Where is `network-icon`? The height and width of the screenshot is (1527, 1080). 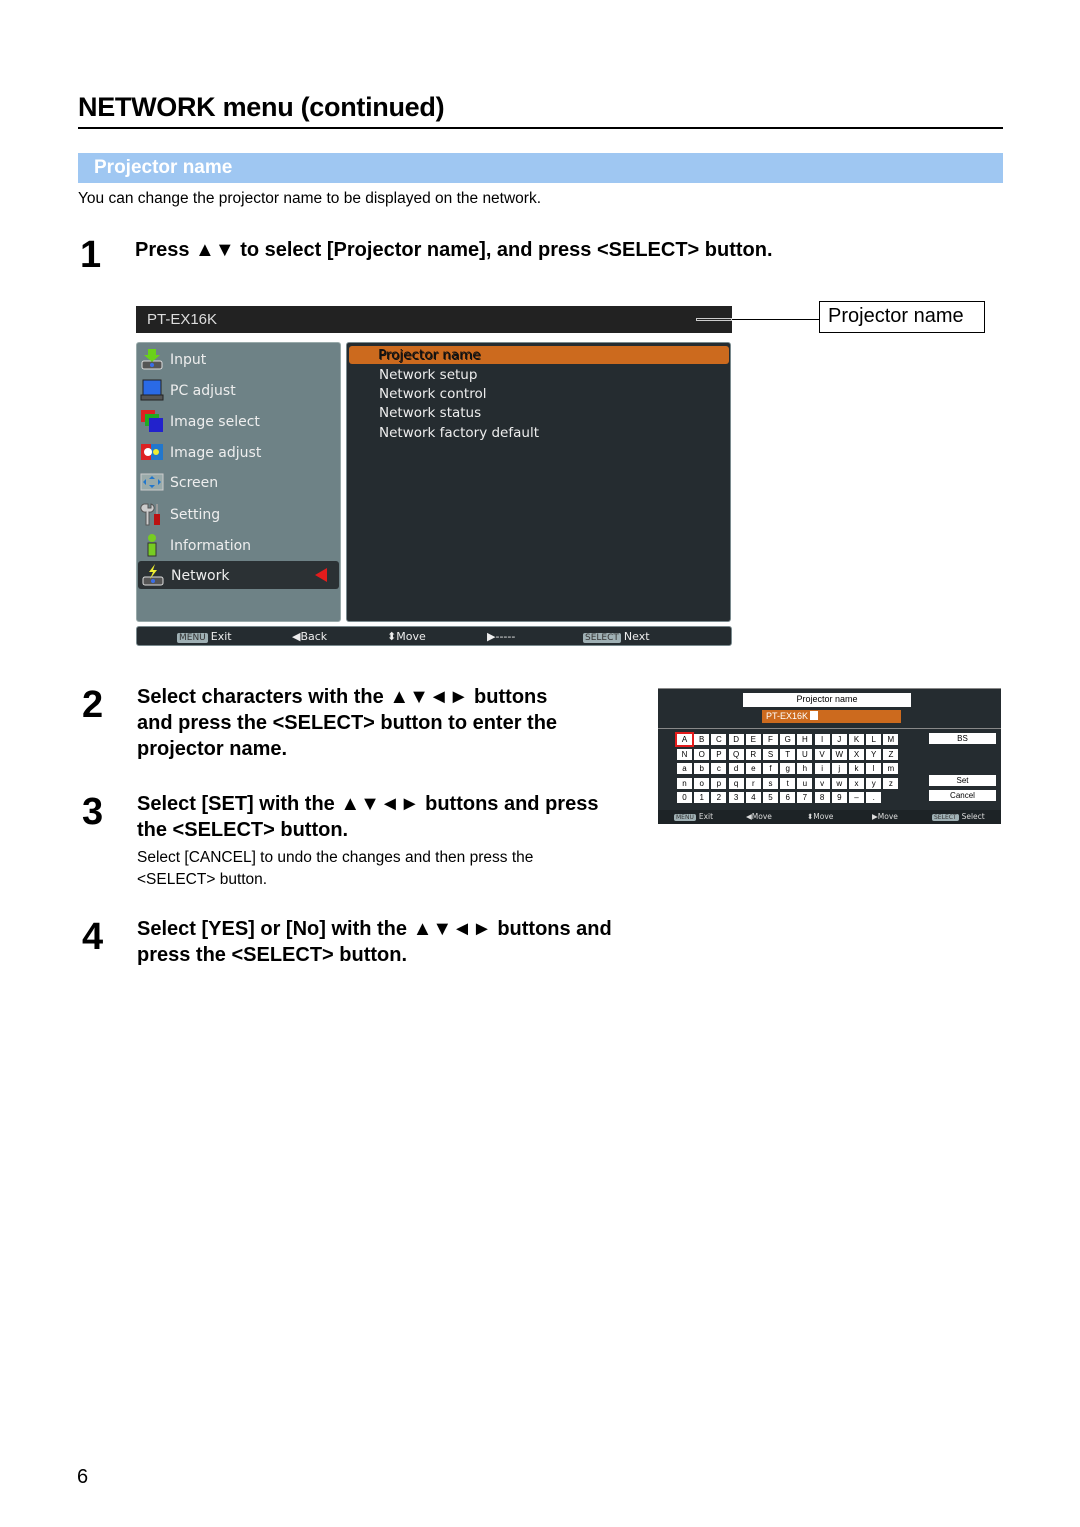 network-icon is located at coordinates (153, 575).